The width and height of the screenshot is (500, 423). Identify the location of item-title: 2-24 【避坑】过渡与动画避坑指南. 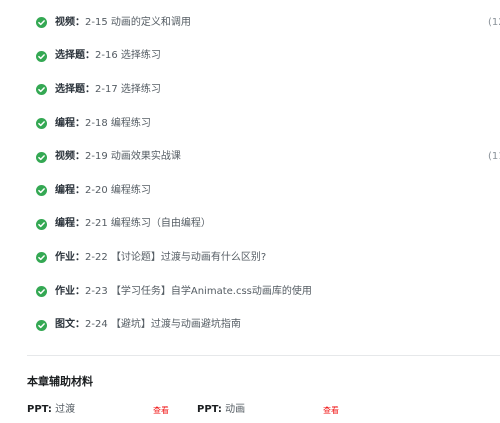
(163, 325).